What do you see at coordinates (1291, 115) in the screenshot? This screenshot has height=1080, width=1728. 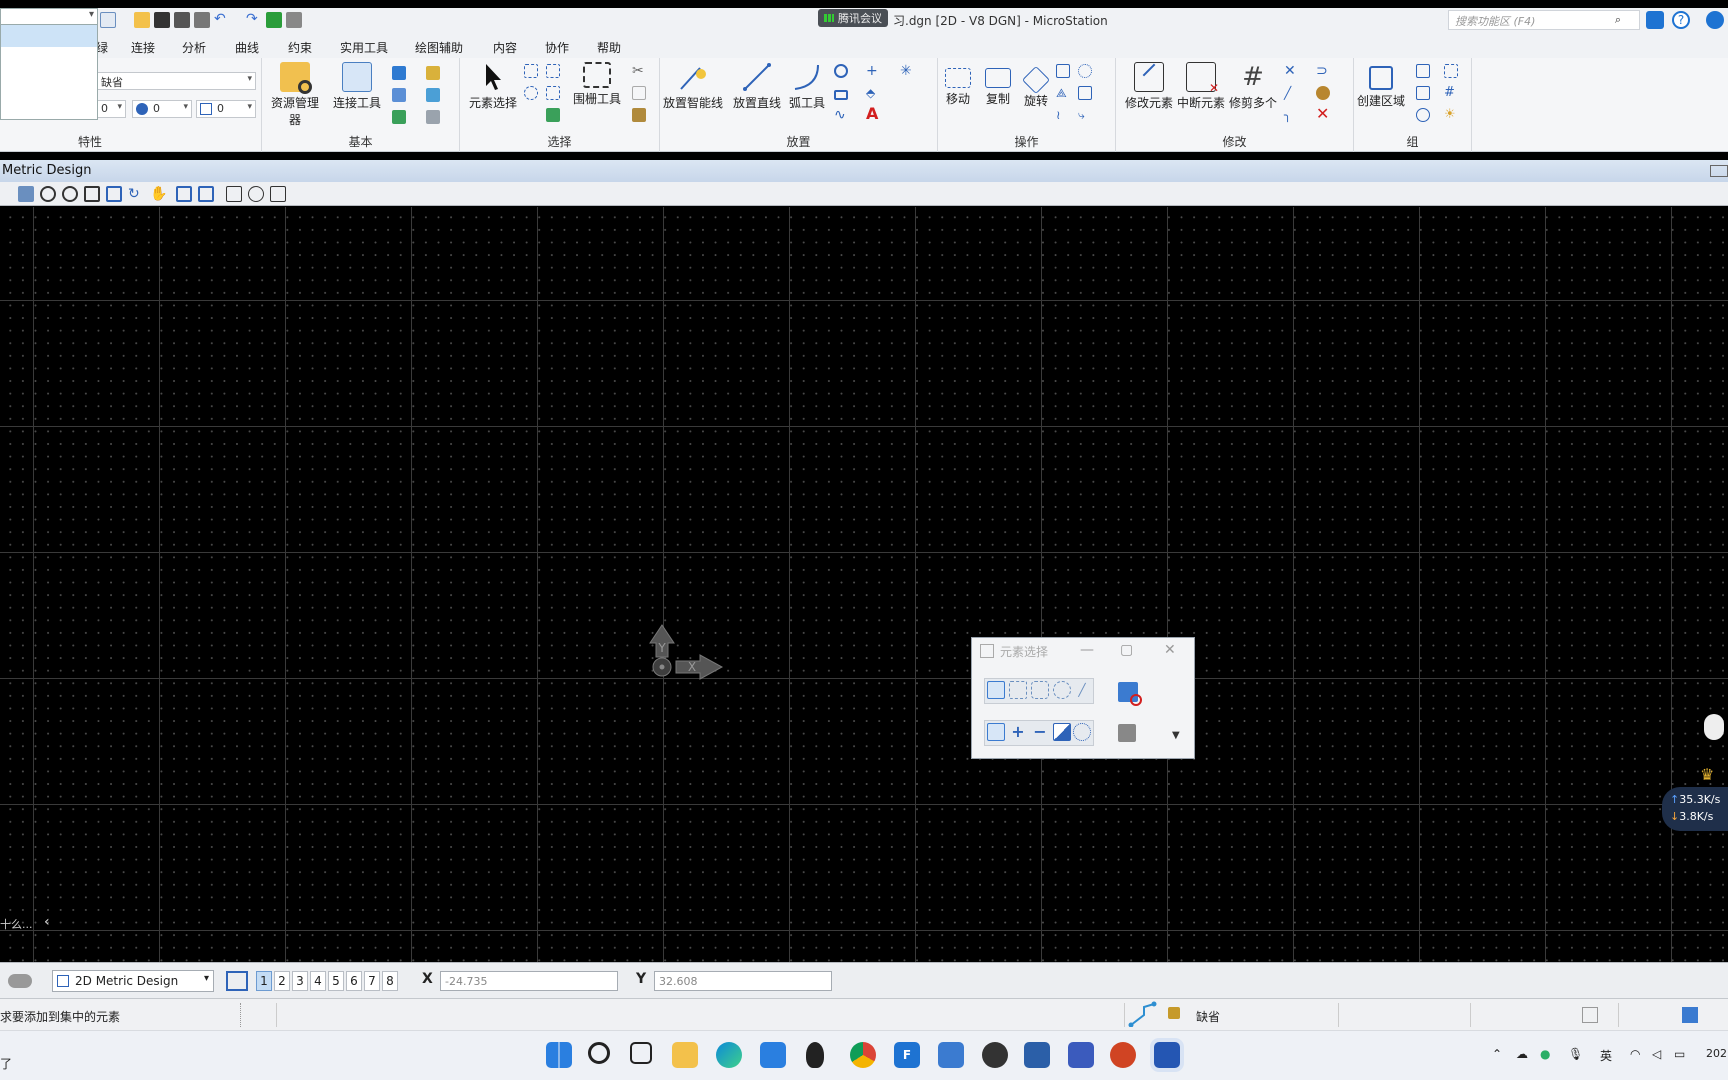 I see `partial-delete-icon: ╮` at bounding box center [1291, 115].